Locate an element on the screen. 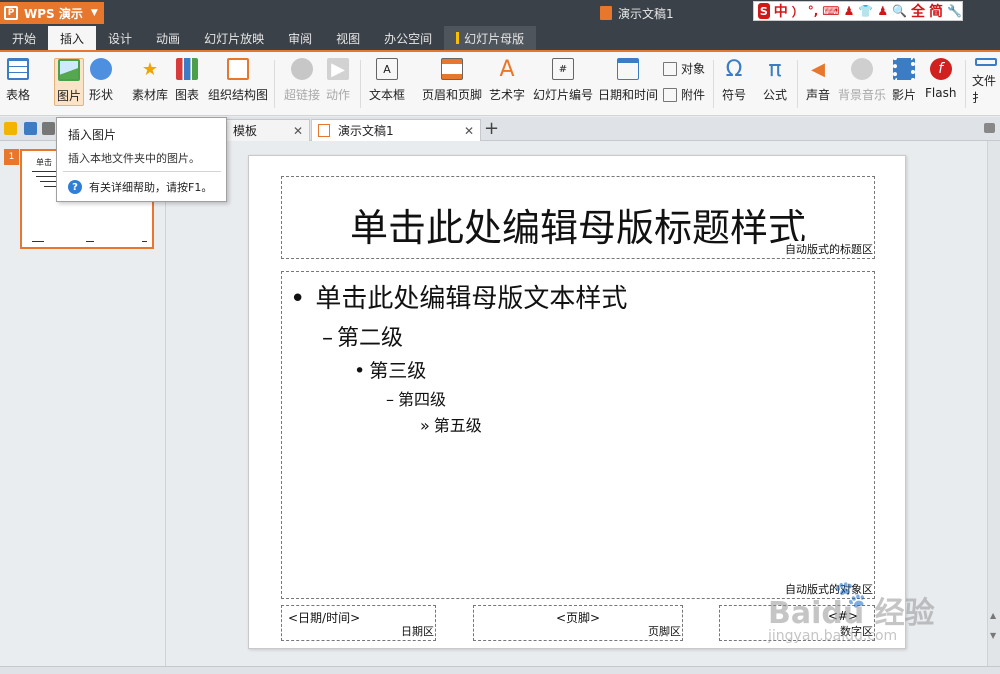 The image size is (1000, 674). text-level-2: – 第二级 is located at coordinates (362, 336).